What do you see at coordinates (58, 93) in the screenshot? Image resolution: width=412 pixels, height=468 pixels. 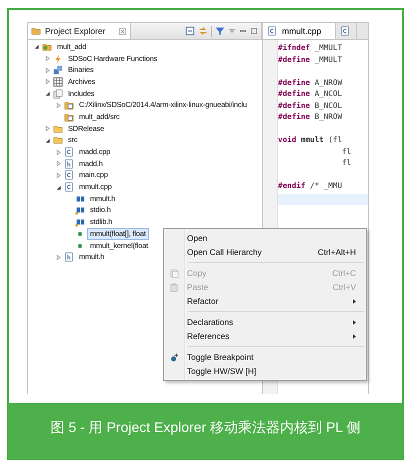 I see `library-icon` at bounding box center [58, 93].